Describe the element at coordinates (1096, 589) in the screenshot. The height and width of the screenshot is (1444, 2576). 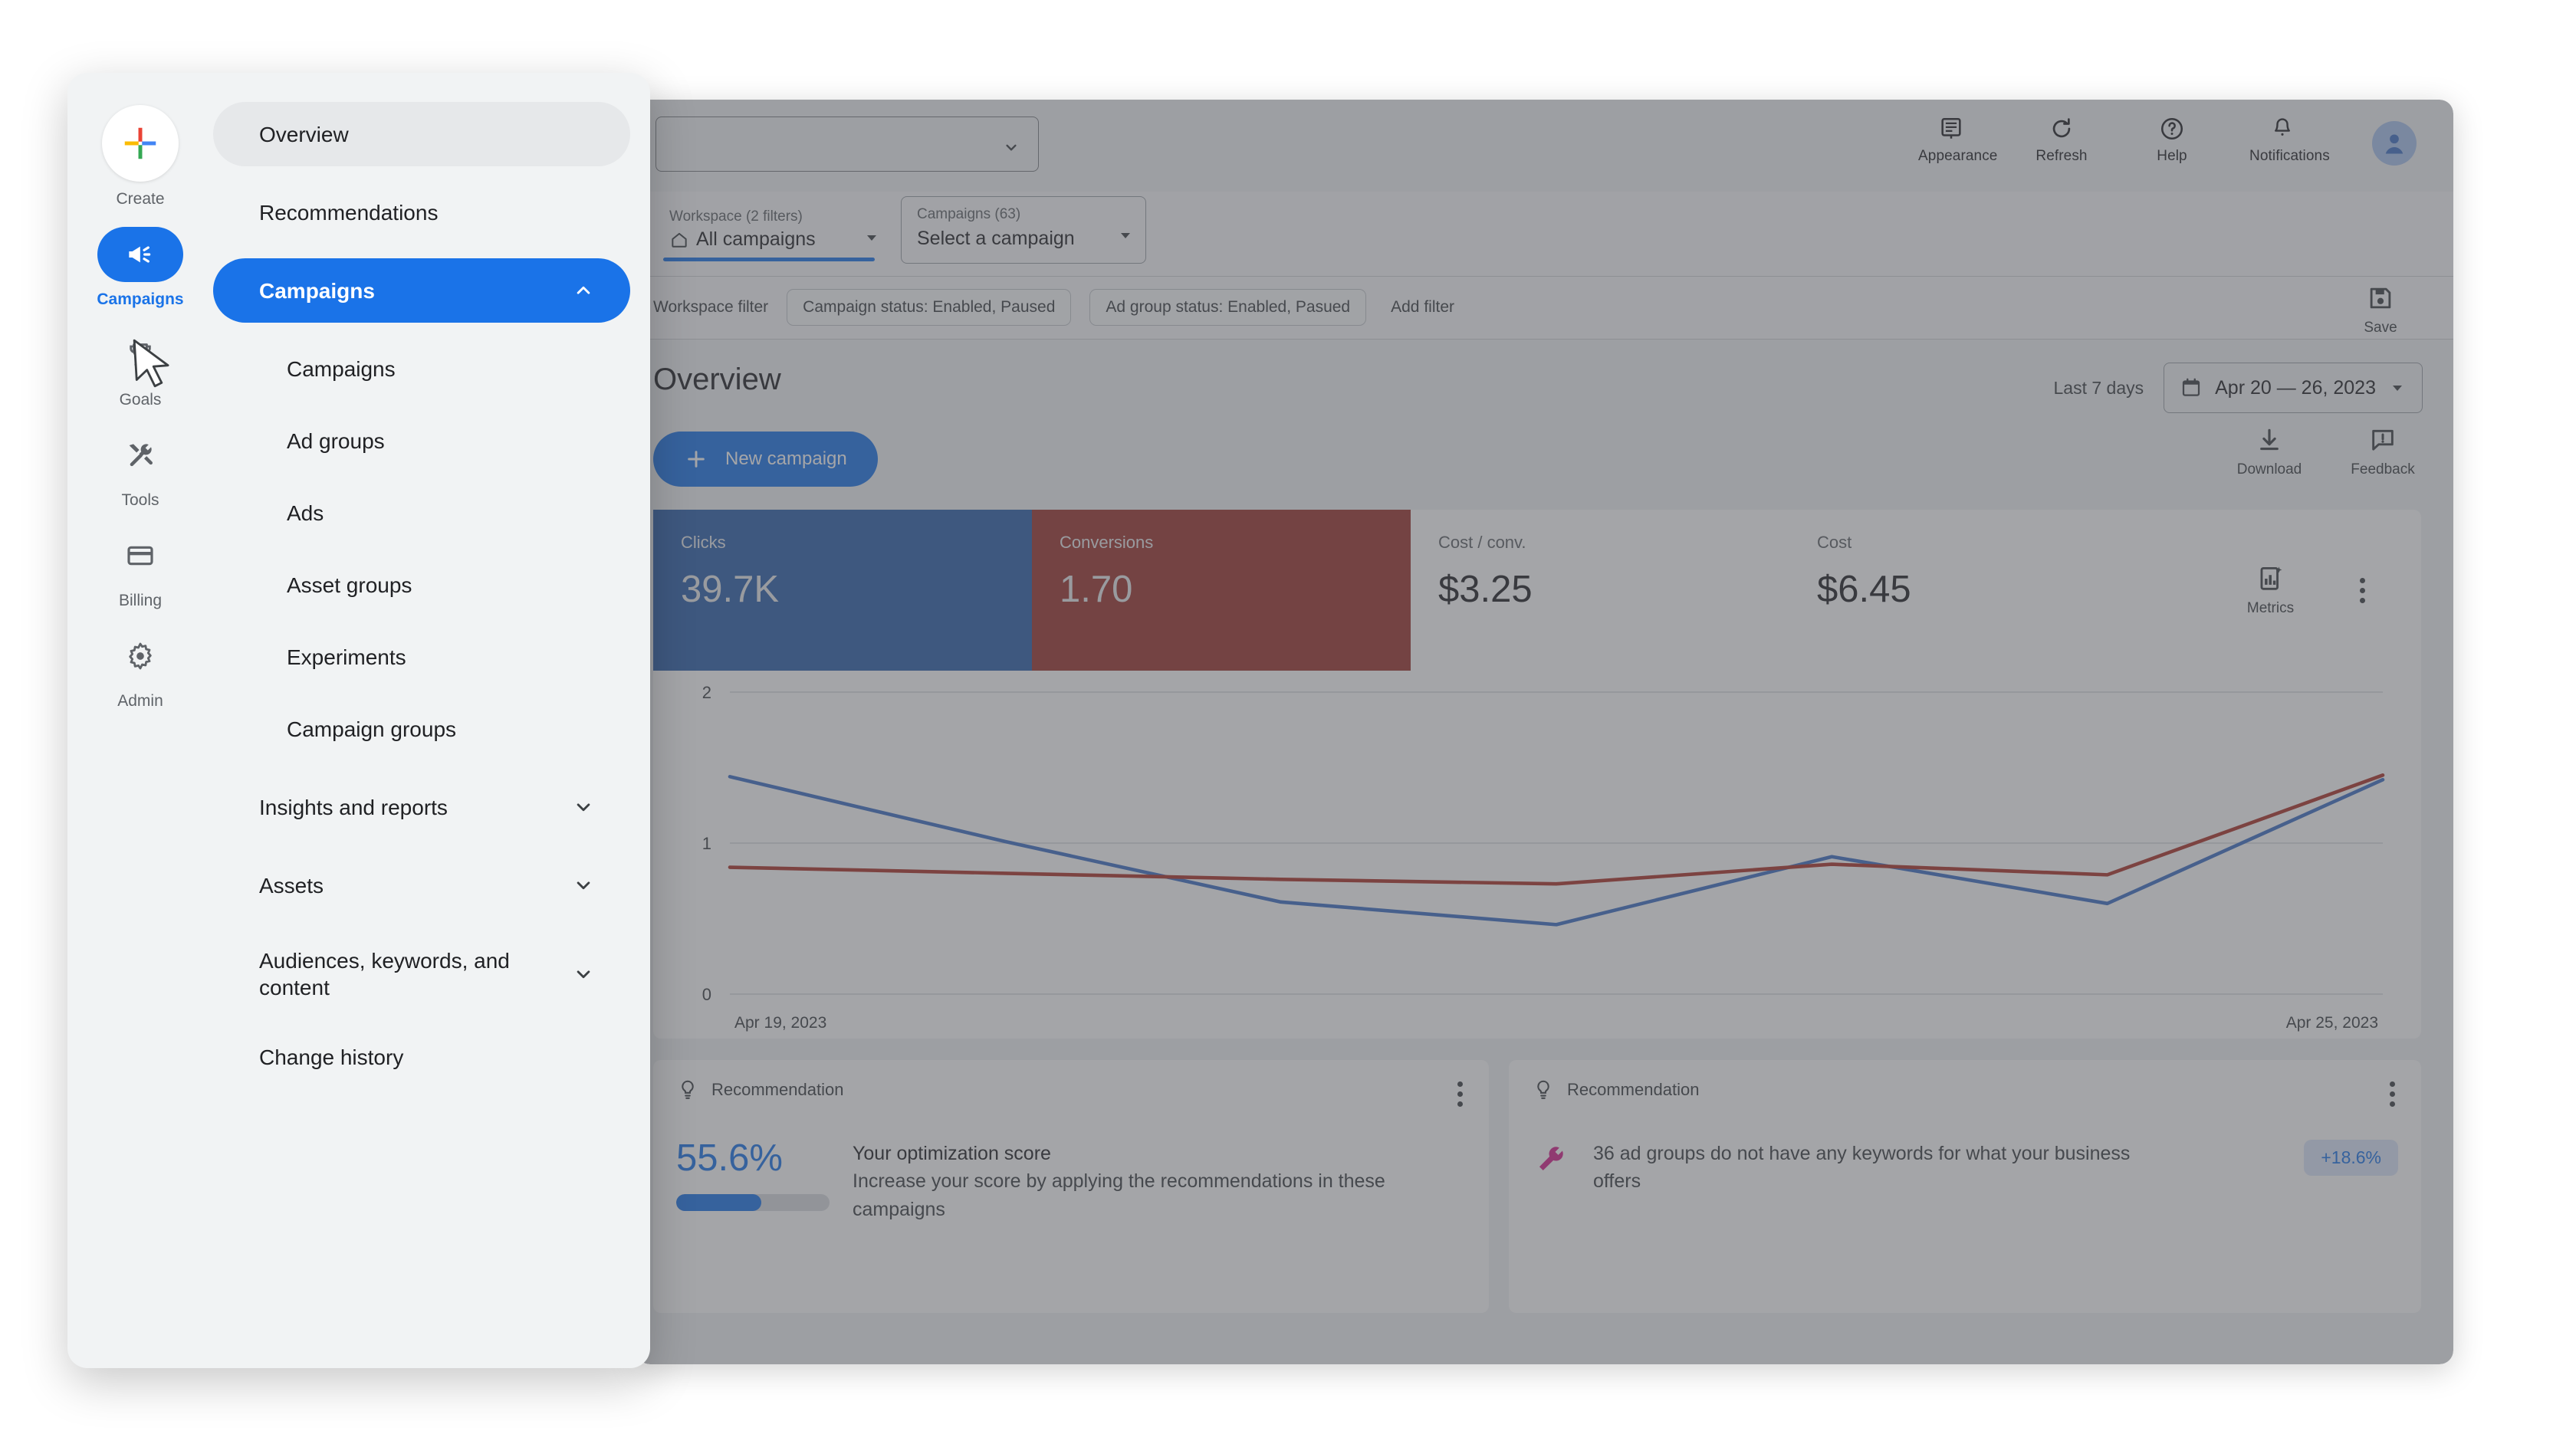
I see `metric-value: 1.70` at that location.